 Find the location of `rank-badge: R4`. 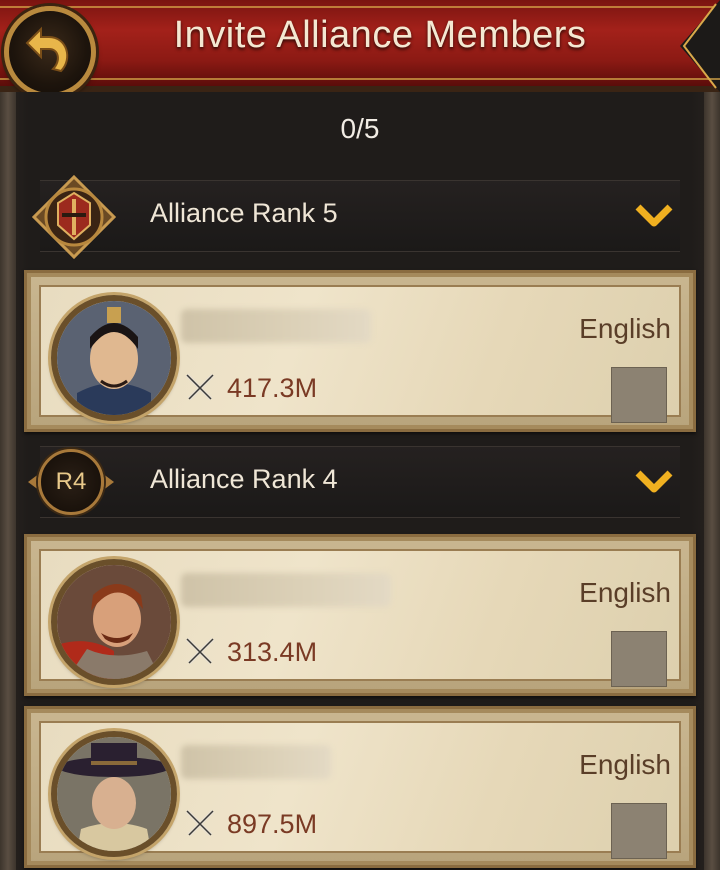

rank-badge: R4 is located at coordinates (71, 482).